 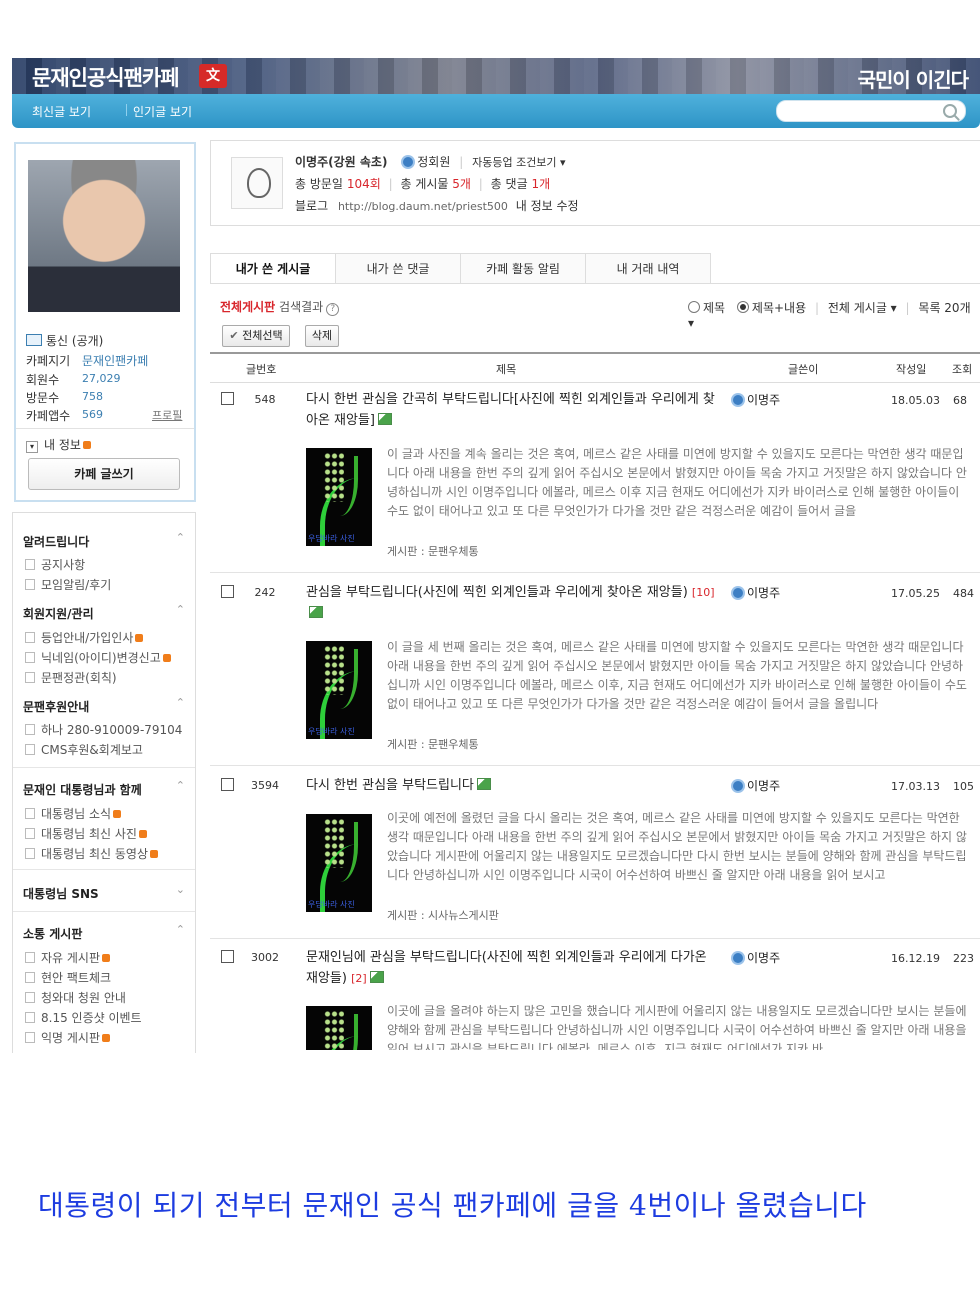 What do you see at coordinates (247, 307) in the screenshot?
I see `board-name: 전체게시판` at bounding box center [247, 307].